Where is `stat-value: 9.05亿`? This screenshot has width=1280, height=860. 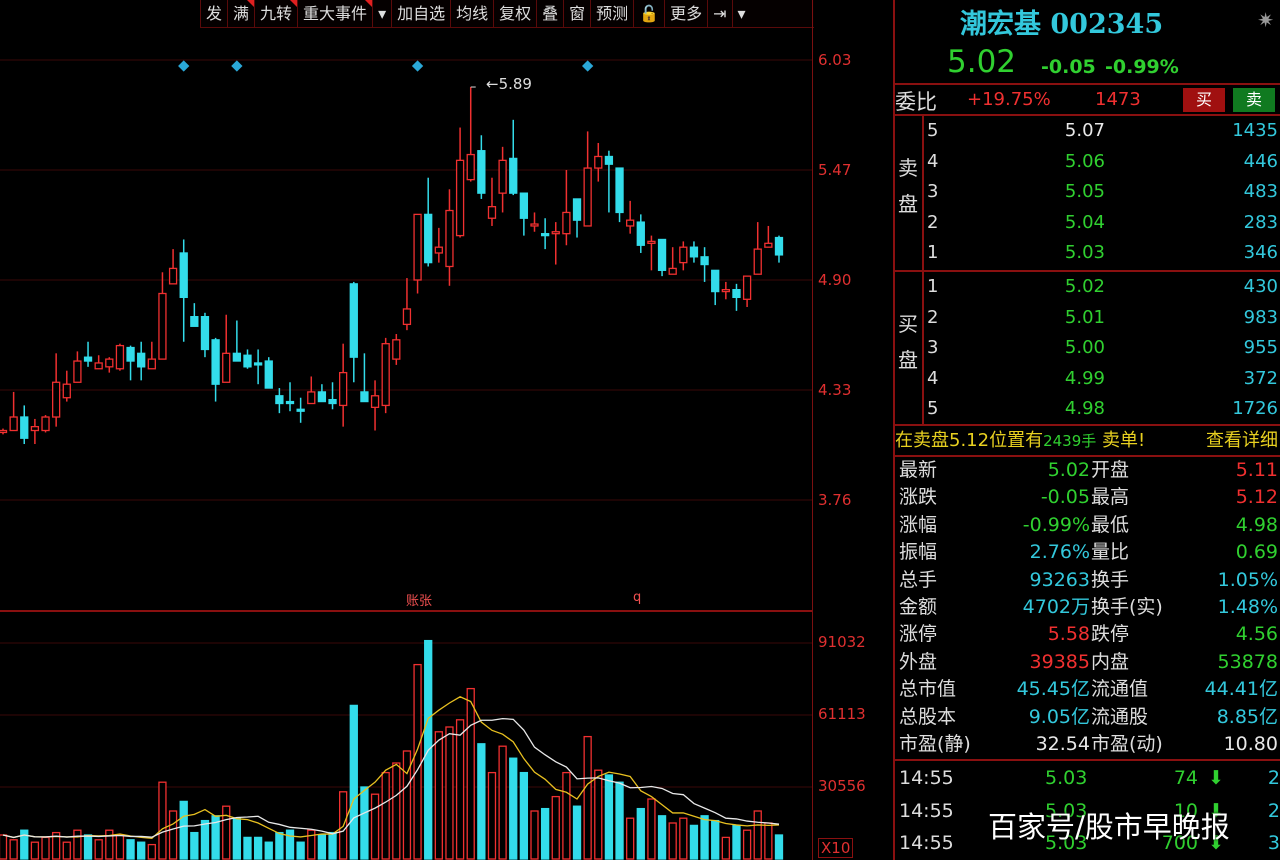 stat-value: 9.05亿 is located at coordinates (1059, 716).